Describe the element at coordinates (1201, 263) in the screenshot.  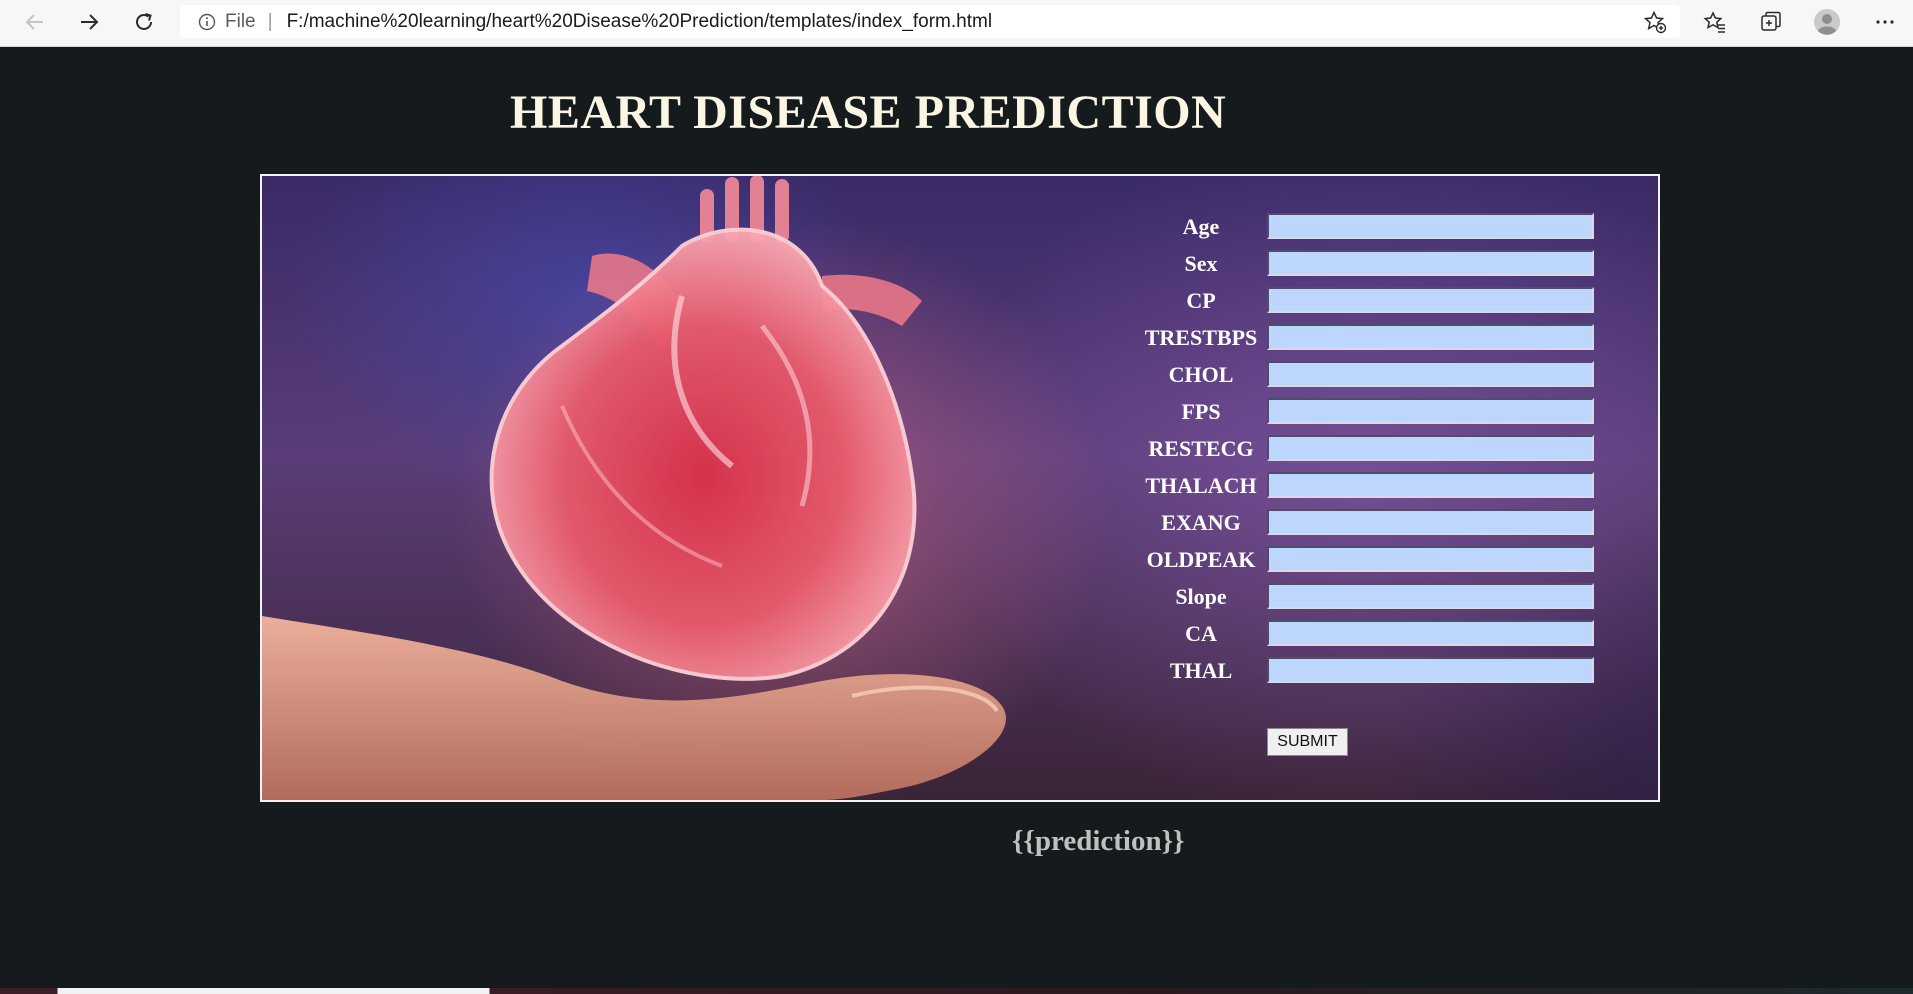
I see `sex-label: Sex` at that location.